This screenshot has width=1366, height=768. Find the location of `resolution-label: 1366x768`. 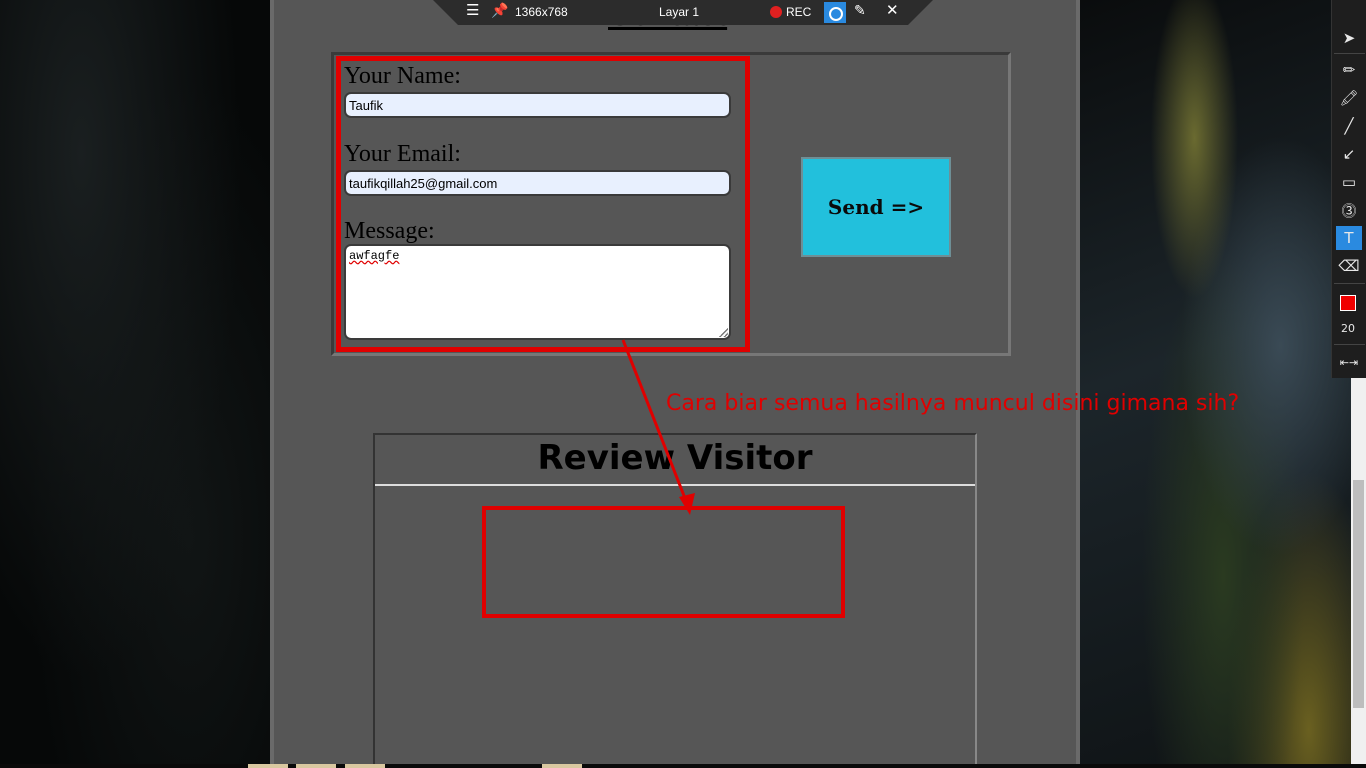

resolution-label: 1366x768 is located at coordinates (541, 12).